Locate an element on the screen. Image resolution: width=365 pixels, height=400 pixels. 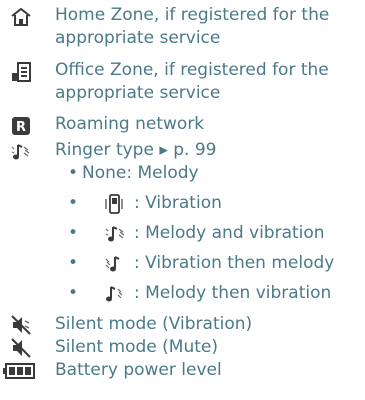
silent-mute-icon is located at coordinates (21, 348).